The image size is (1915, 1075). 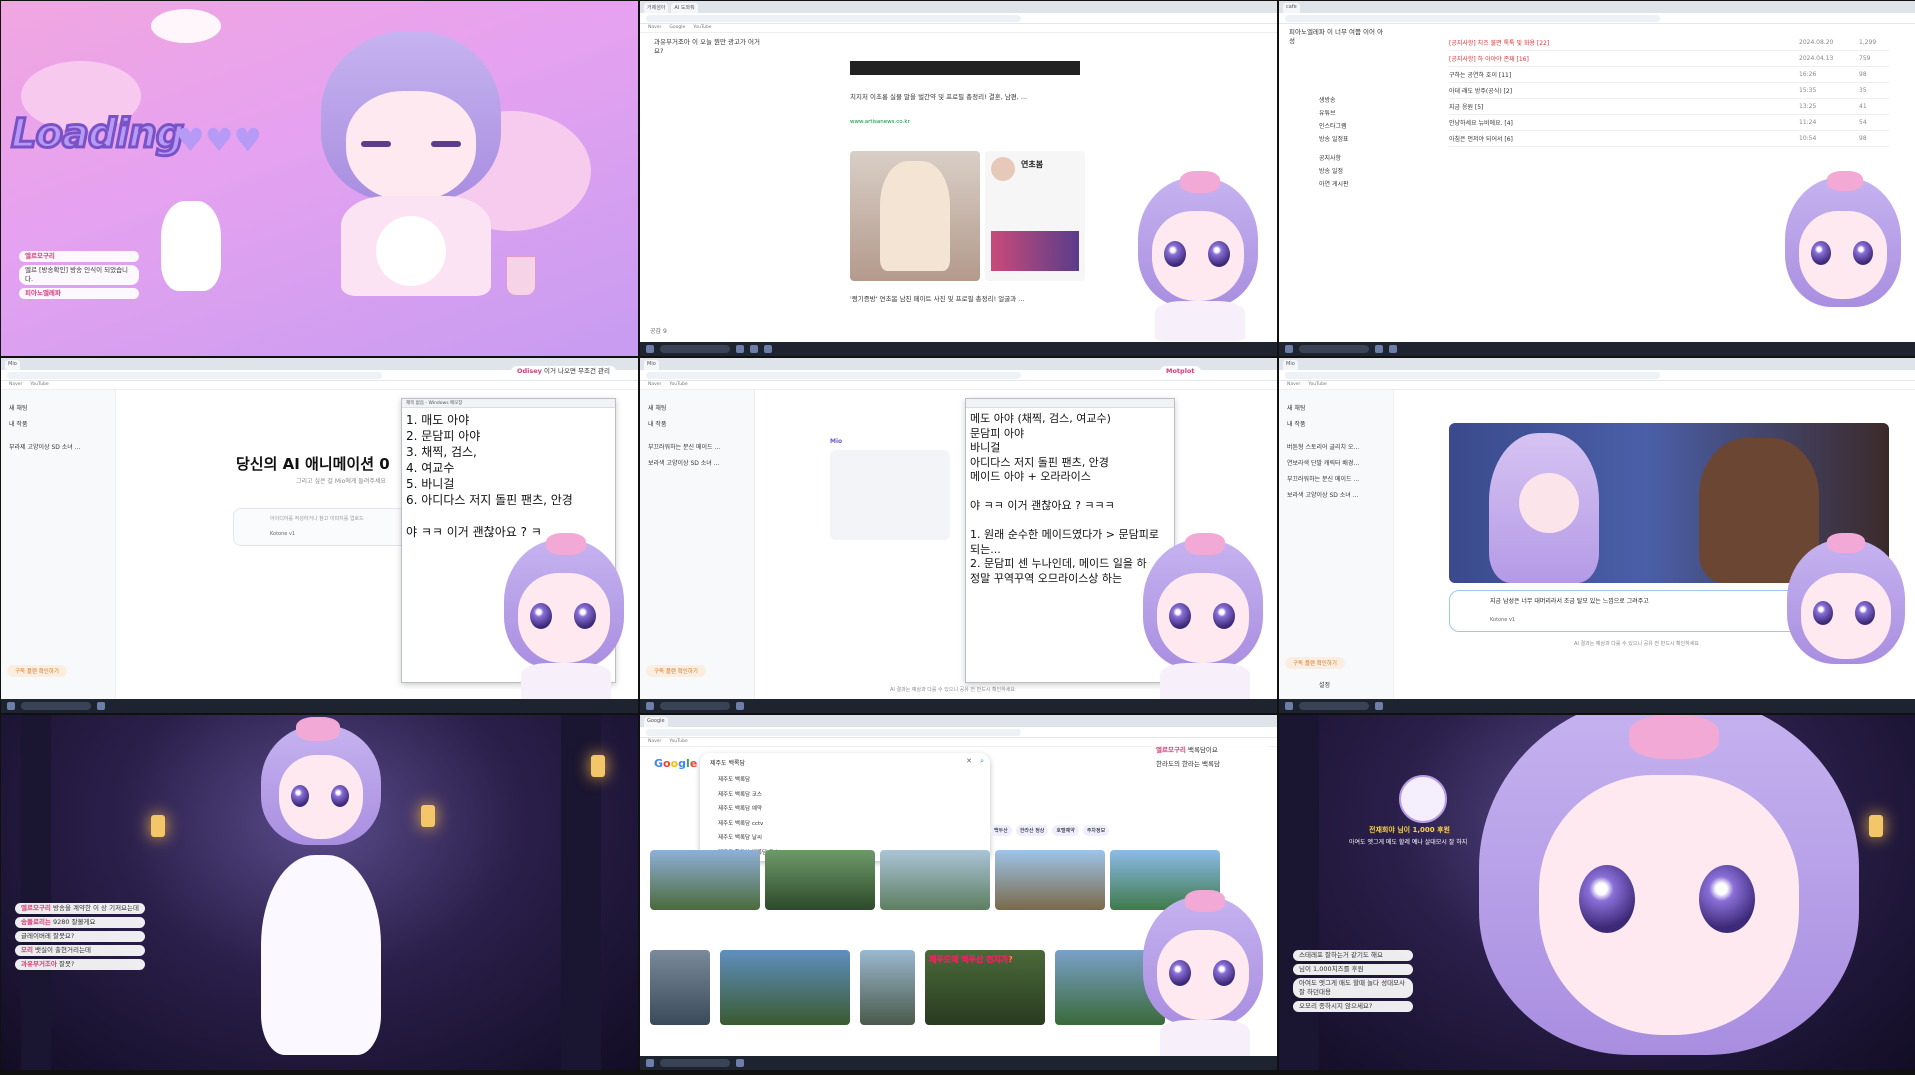 I want to click on chat-message: 글레이버레 잘못요?, so click(x=80, y=936).